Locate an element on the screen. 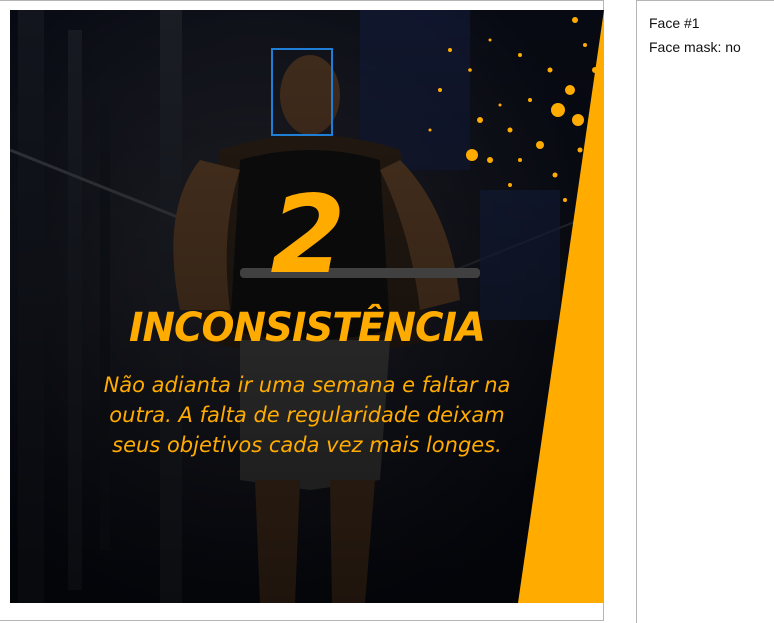 The width and height of the screenshot is (774, 623). body-line: seus objetivos cada vez mais longes. is located at coordinates (307, 445).